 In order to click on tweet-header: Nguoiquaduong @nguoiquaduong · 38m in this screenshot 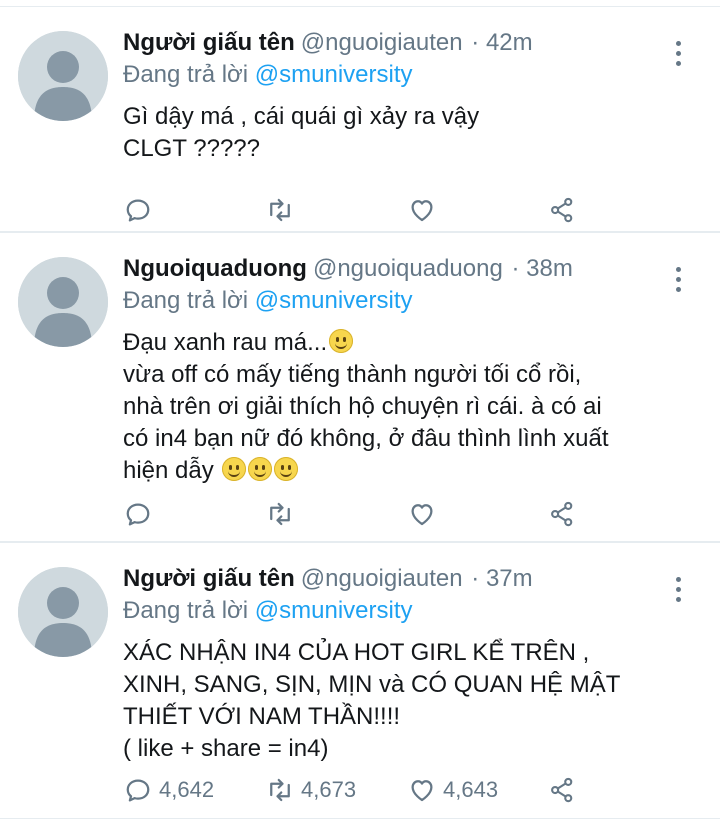, I will do `click(411, 269)`.